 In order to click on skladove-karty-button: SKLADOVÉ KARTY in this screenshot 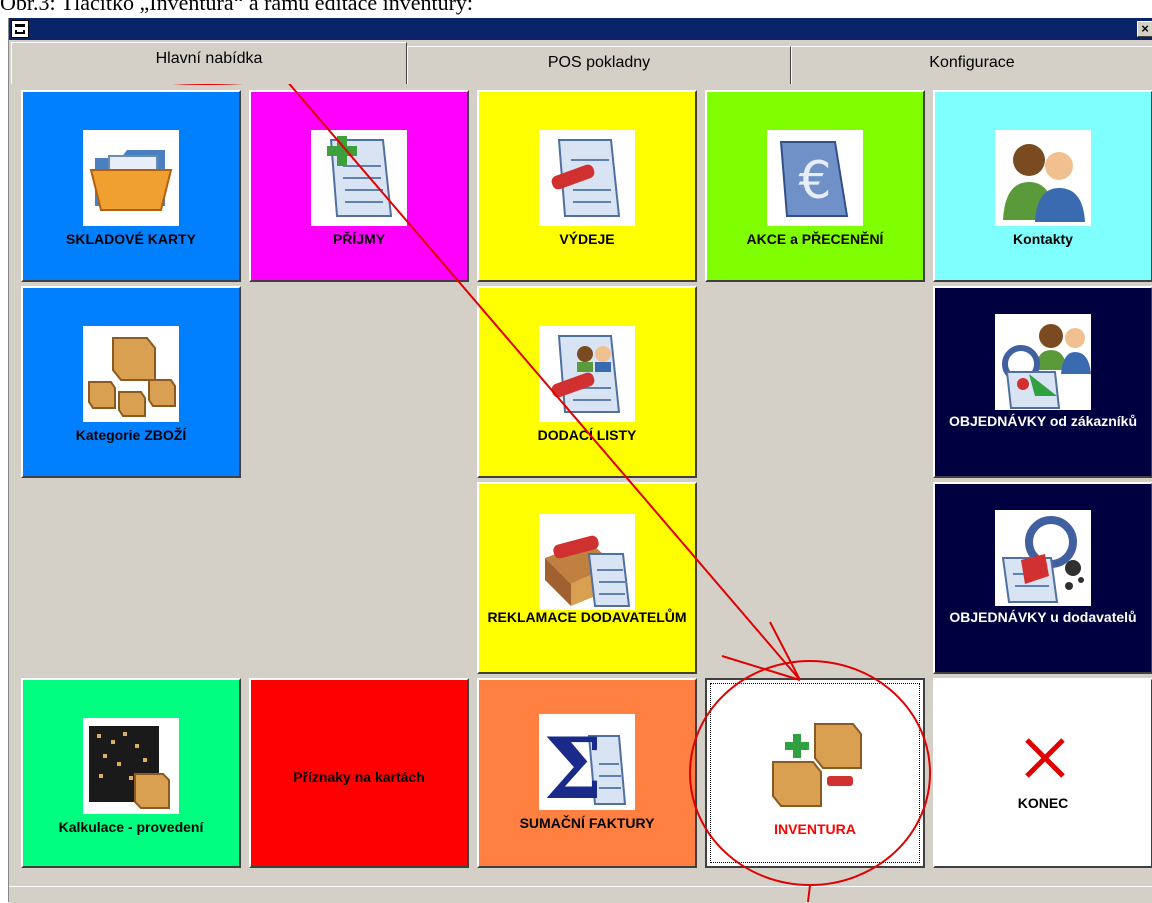, I will do `click(131, 186)`.